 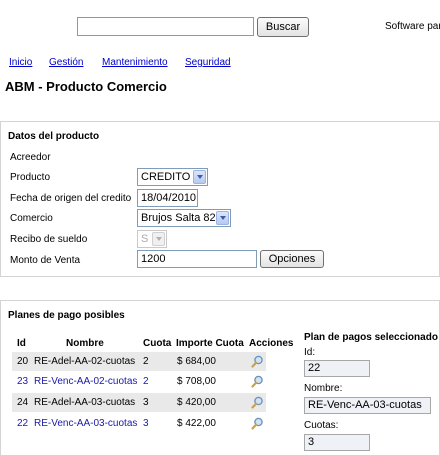 What do you see at coordinates (139, 361) in the screenshot?
I see `table-row: 20 RE-Adel-AA-02-cuotas 2 $ 684,00` at bounding box center [139, 361].